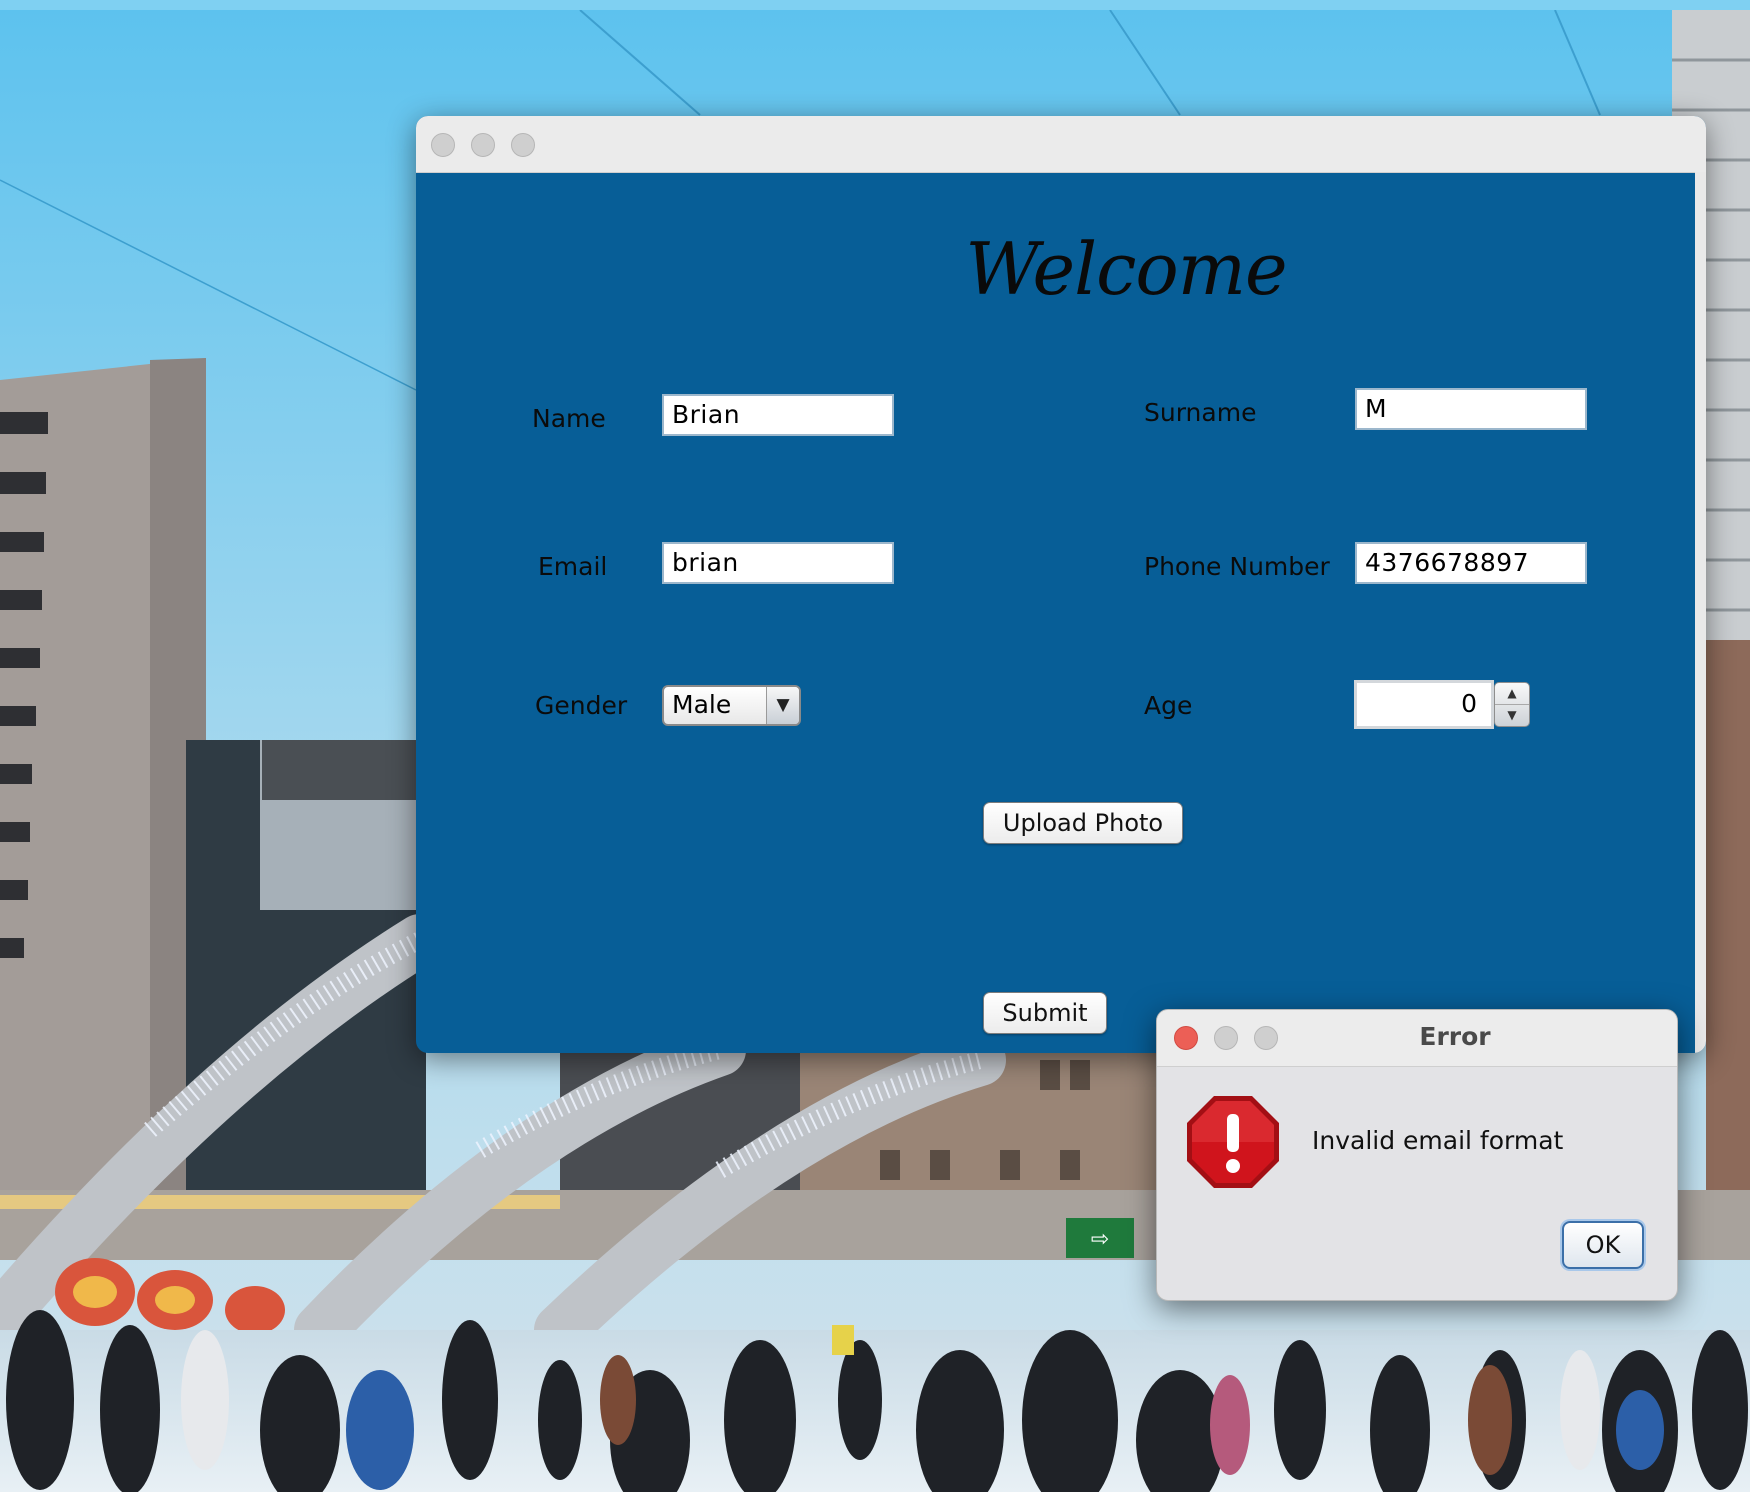 The width and height of the screenshot is (1750, 1492). I want to click on email-label: Email, so click(573, 566).